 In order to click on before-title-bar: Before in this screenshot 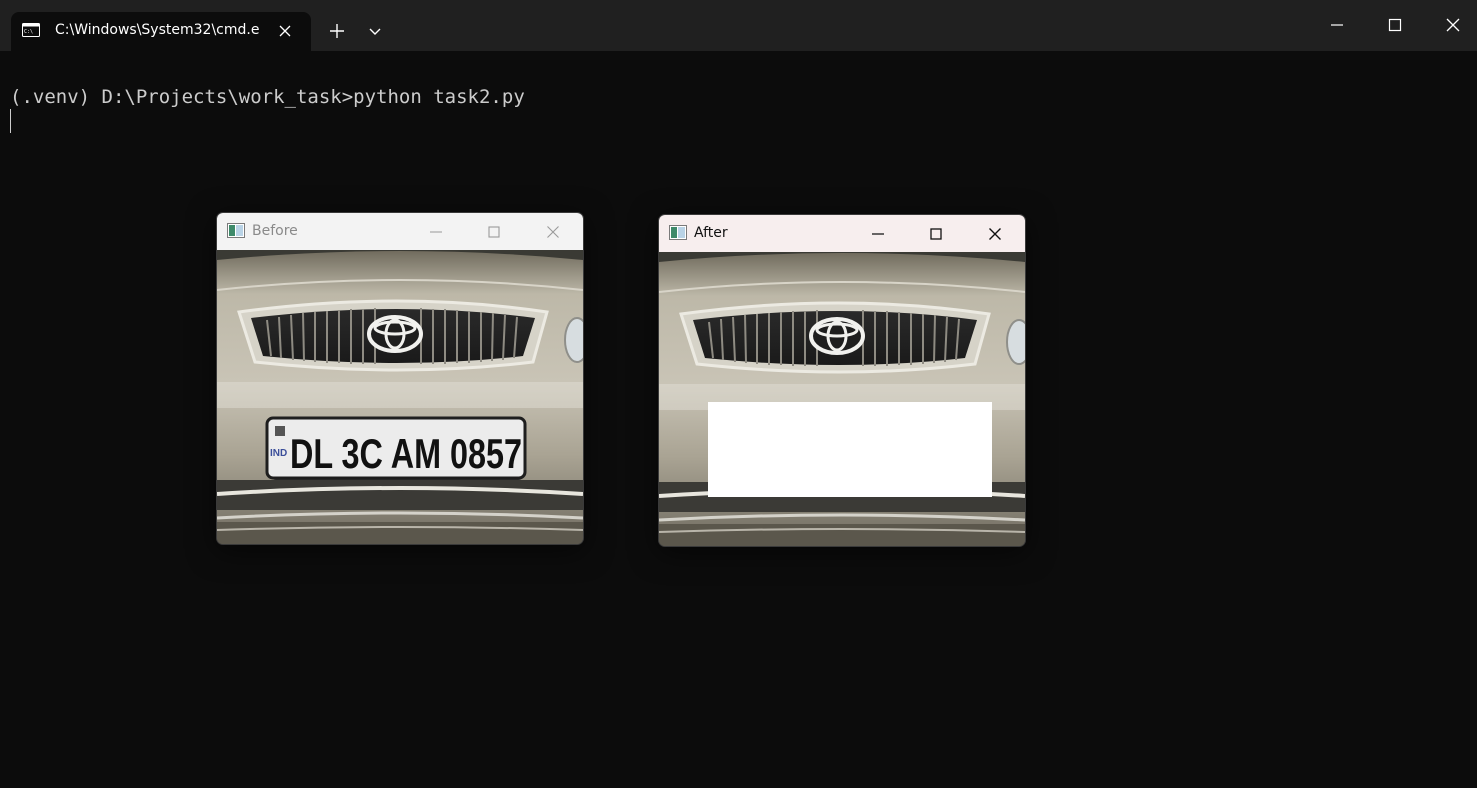, I will do `click(400, 231)`.